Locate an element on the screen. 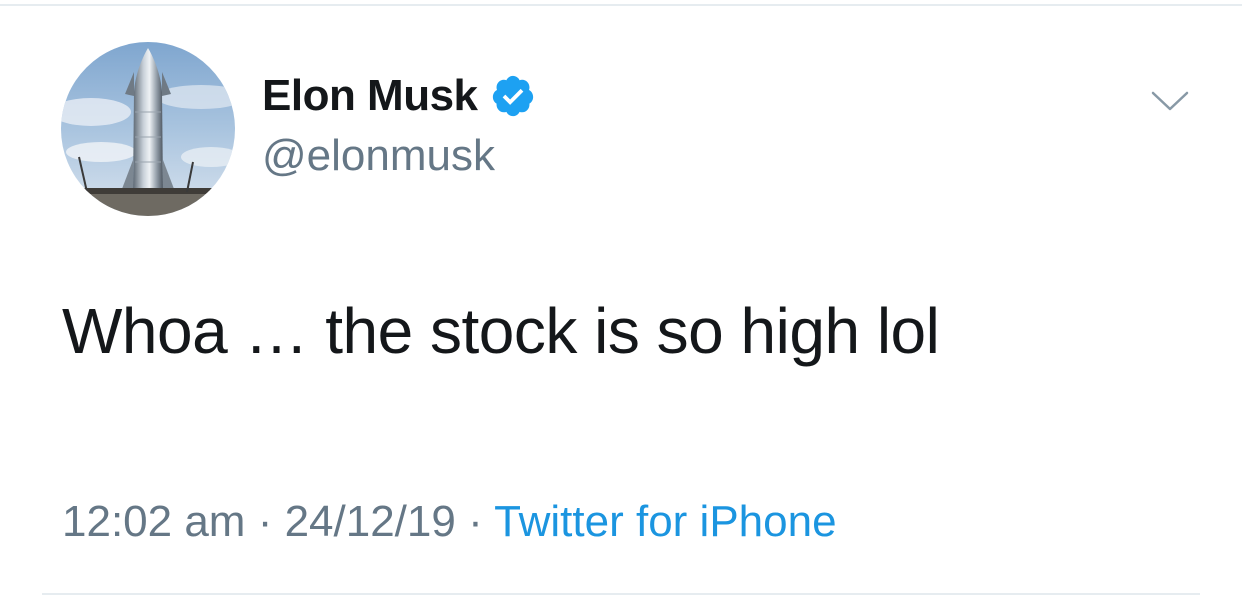 The height and width of the screenshot is (605, 1242). tweet-meta: 12:02 am · 24/12/19 · Twitter for iPhone is located at coordinates (449, 522).